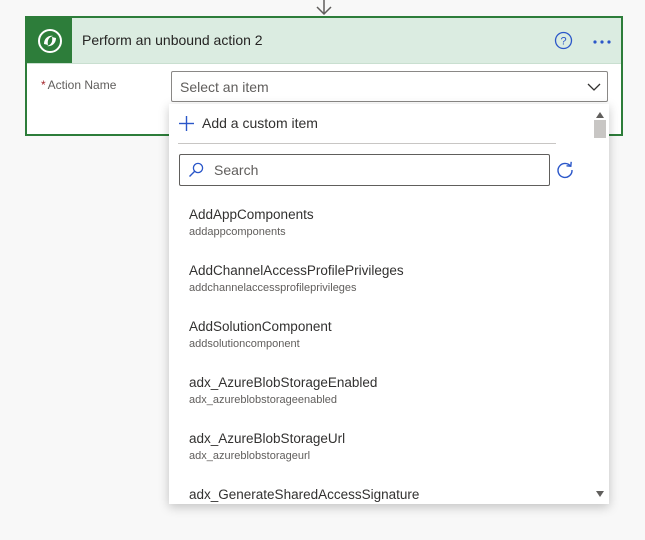 The height and width of the screenshot is (540, 645). What do you see at coordinates (367, 143) in the screenshot?
I see `divider` at bounding box center [367, 143].